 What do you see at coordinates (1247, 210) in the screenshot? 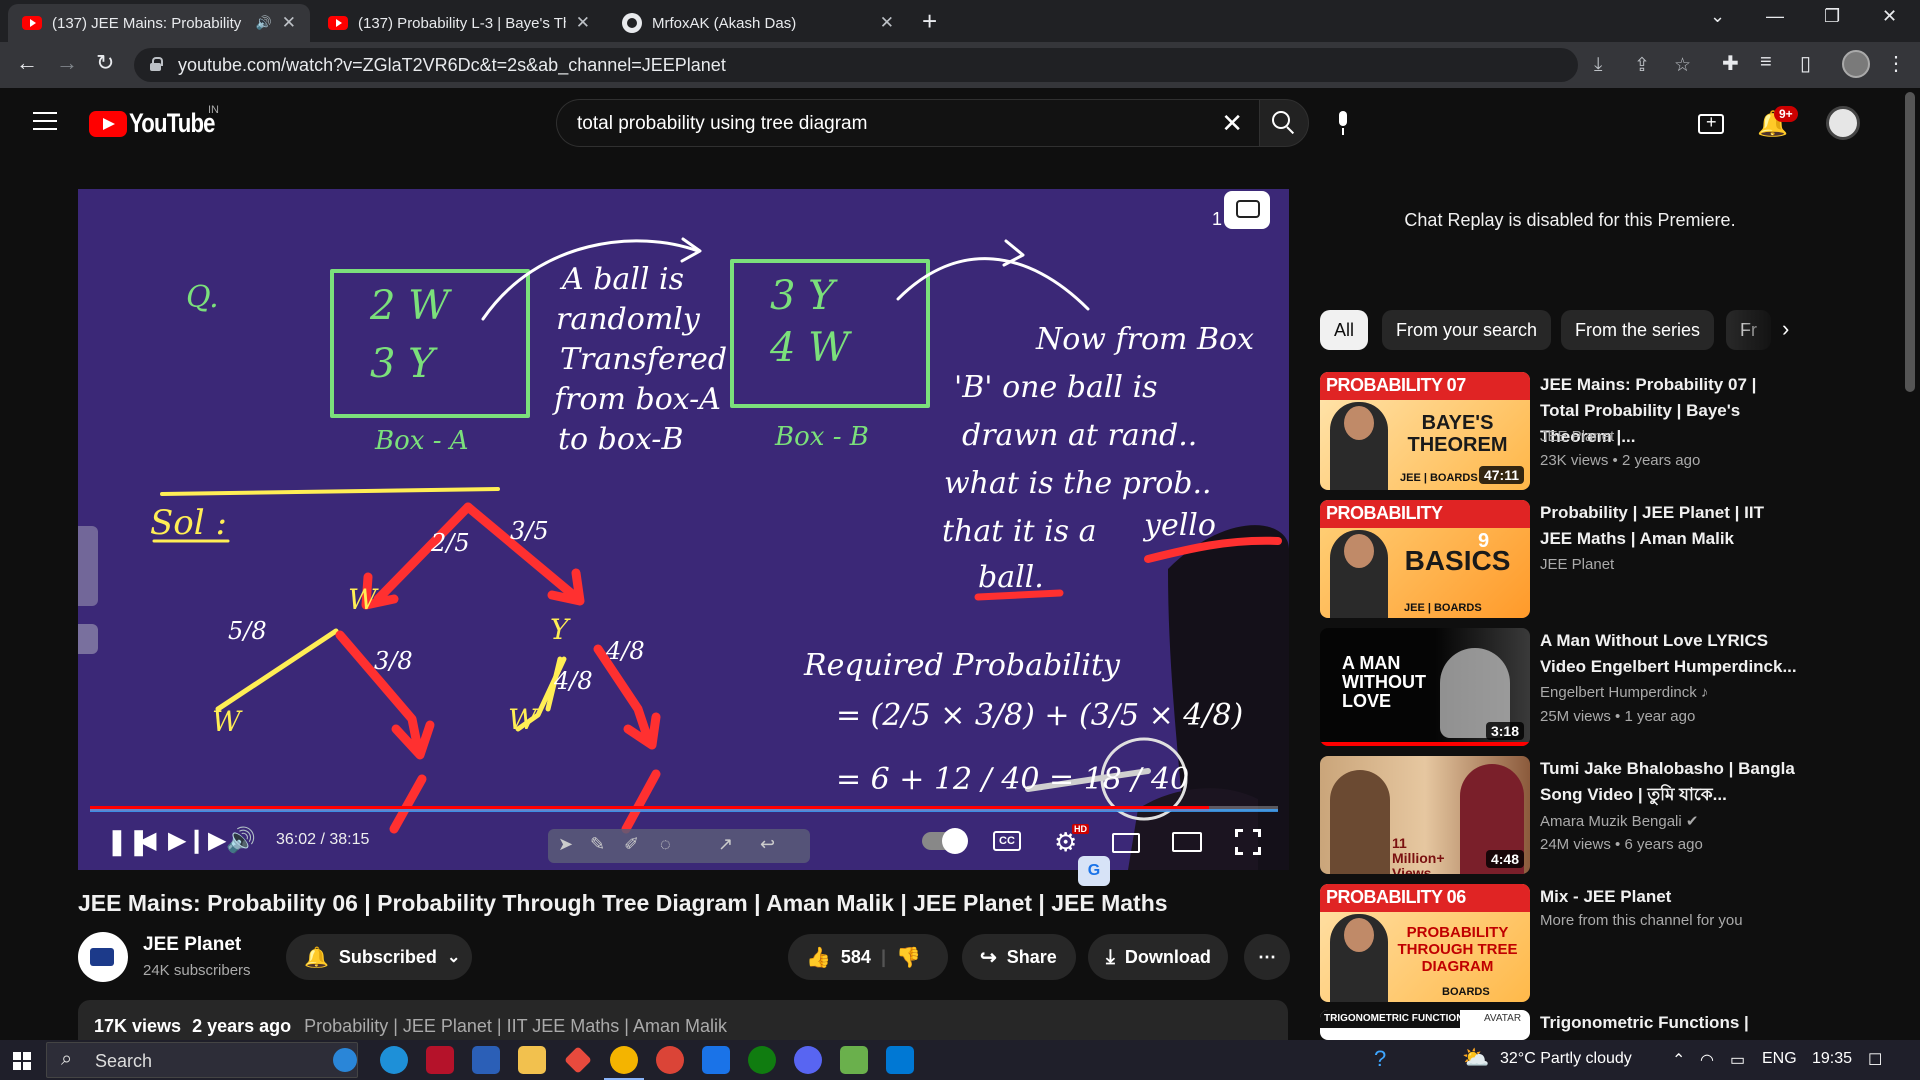
I see `chat-toggle-icon` at bounding box center [1247, 210].